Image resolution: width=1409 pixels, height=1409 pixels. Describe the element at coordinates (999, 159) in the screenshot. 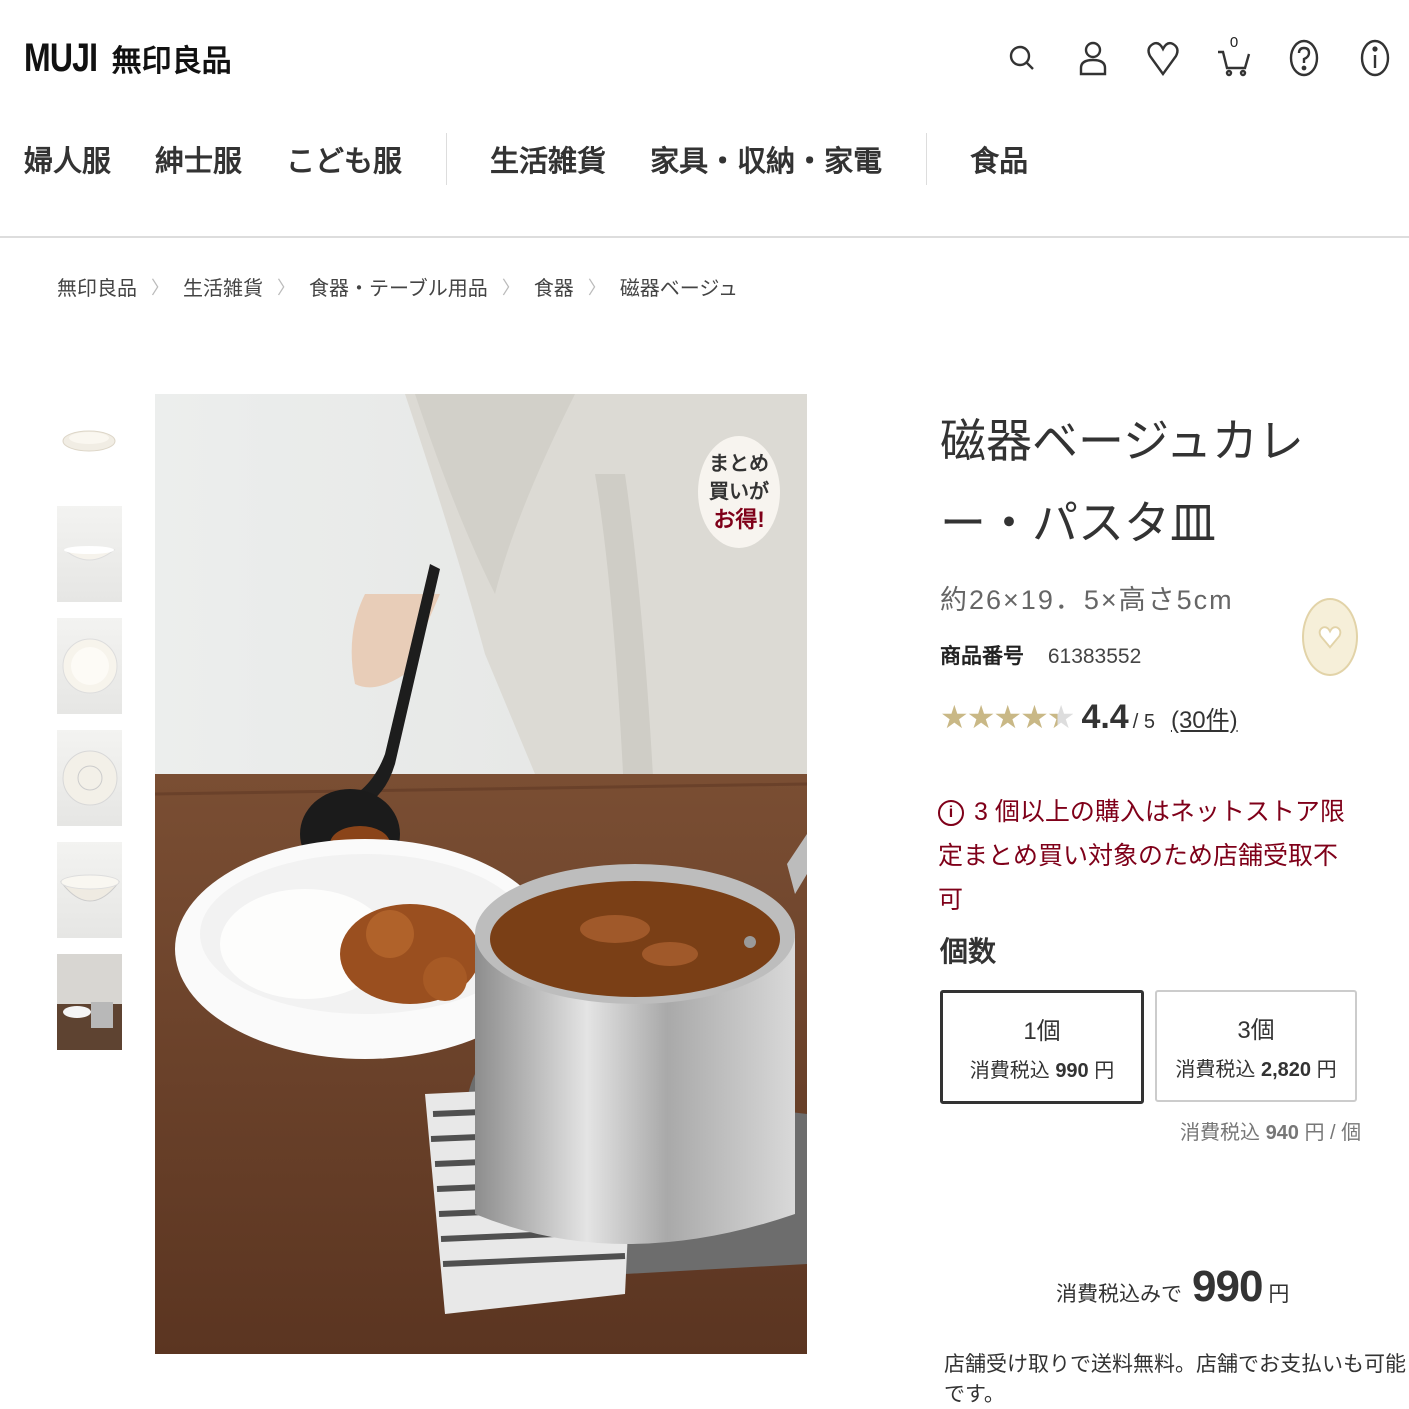

I see `nav-food: 食品` at that location.